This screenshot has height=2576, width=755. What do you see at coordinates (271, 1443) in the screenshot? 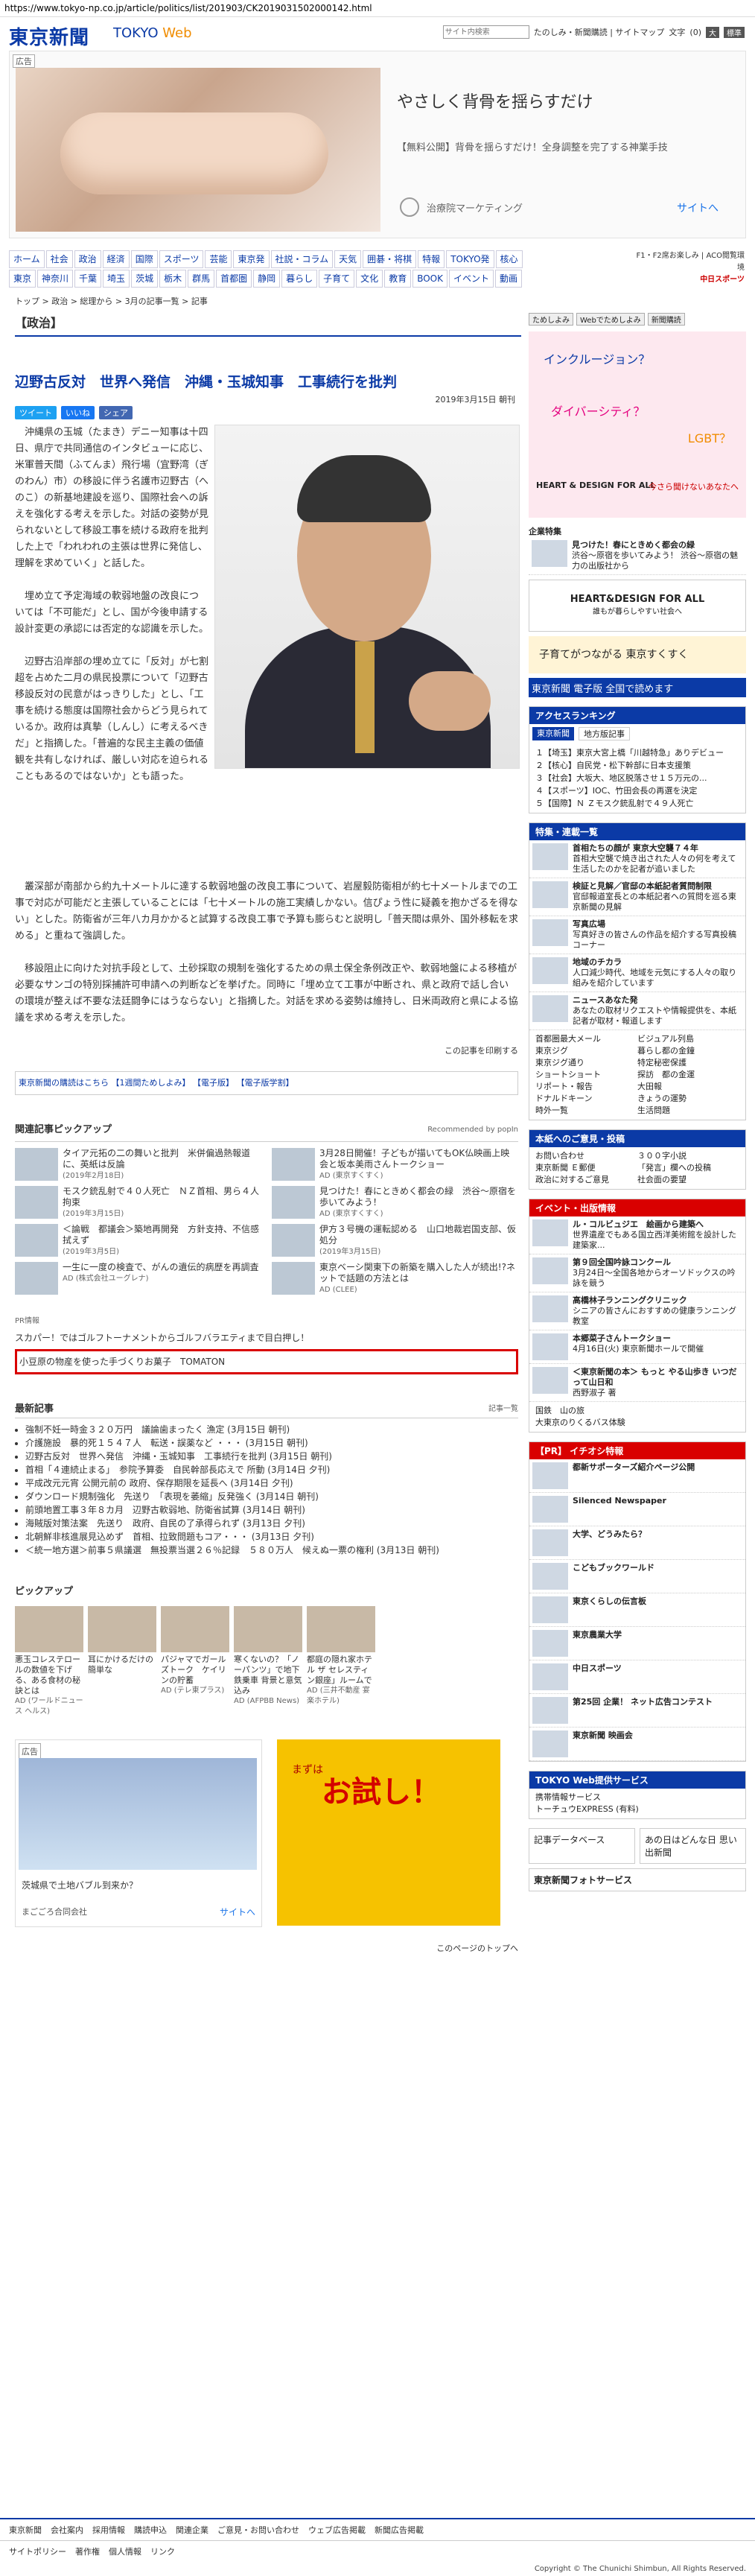
I see `latest-item: 介護施設 暴的死１５４７人 転送・誤薬など ・・・ (3月15日 朝刊)` at bounding box center [271, 1443].